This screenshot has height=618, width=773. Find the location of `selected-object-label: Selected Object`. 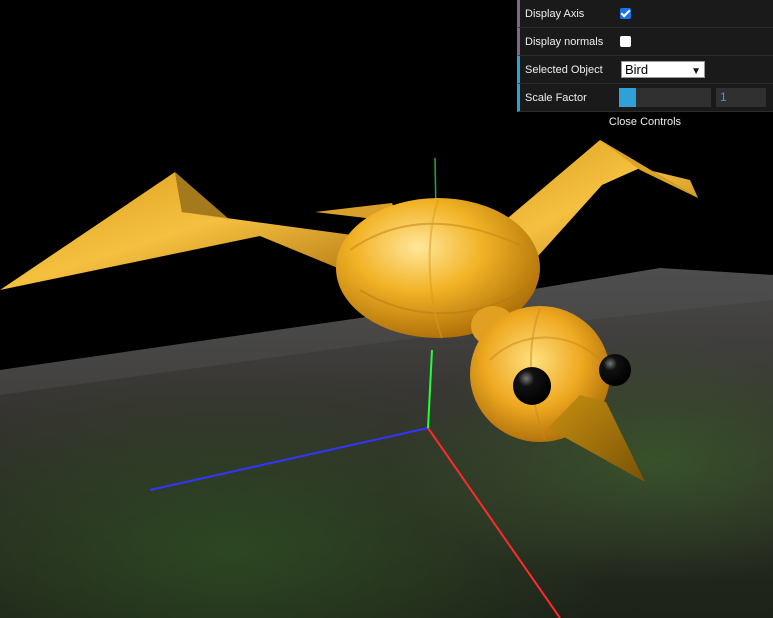

selected-object-label: Selected Object is located at coordinates (564, 69).